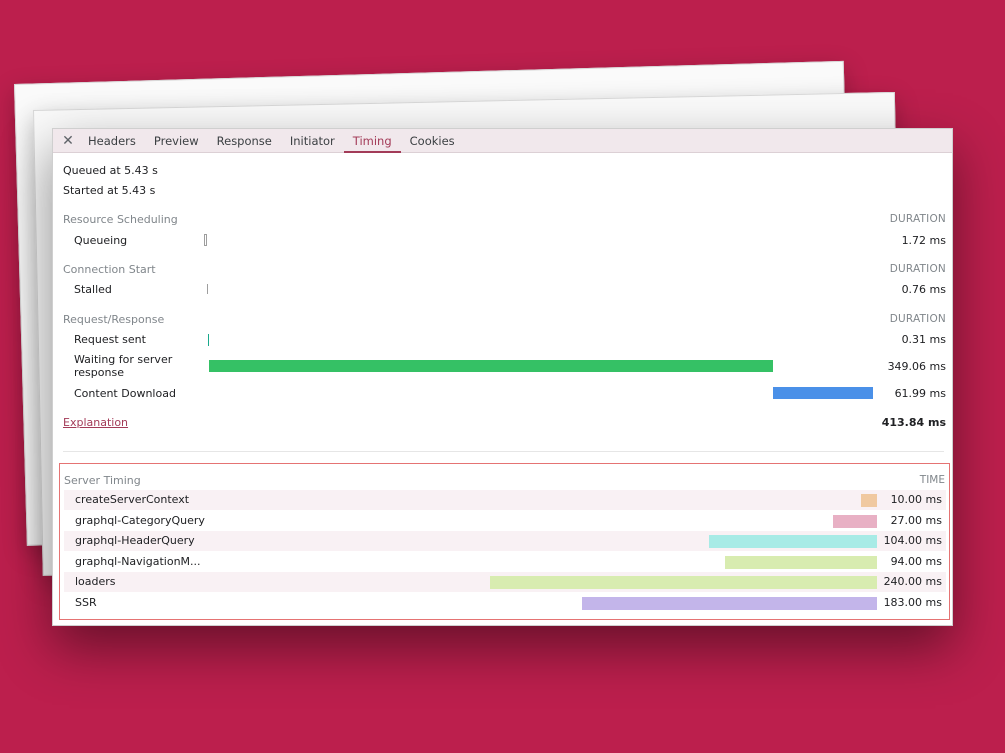  Describe the element at coordinates (102, 480) in the screenshot. I see `server-timing-title: Server Timing` at that location.